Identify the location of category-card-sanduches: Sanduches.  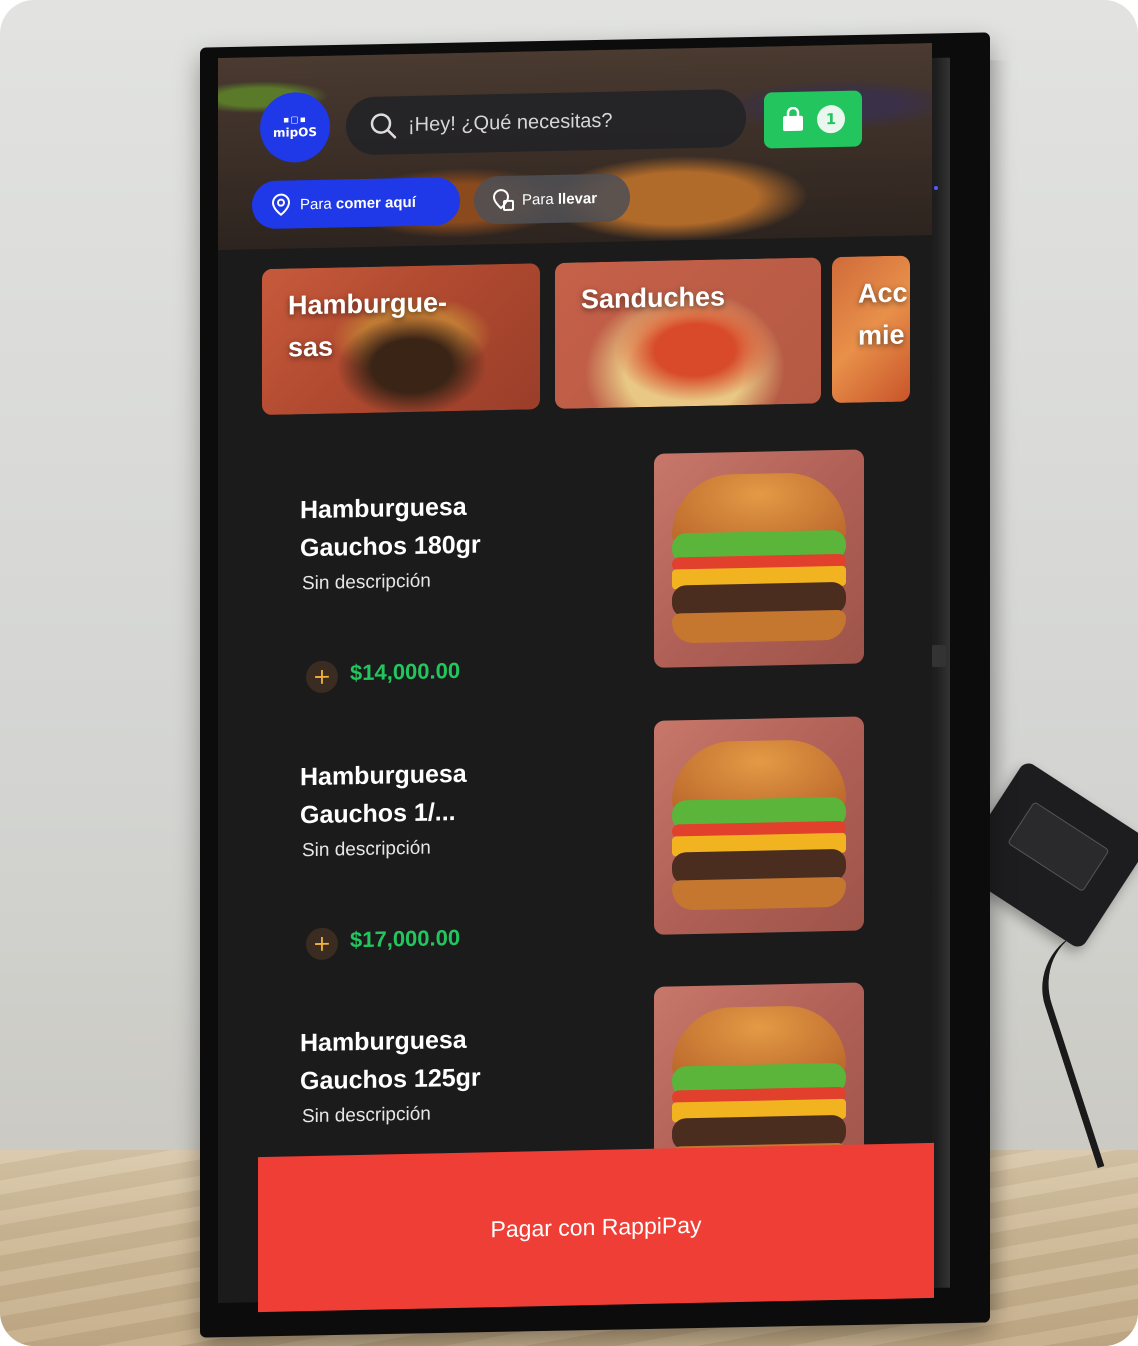
(688, 333).